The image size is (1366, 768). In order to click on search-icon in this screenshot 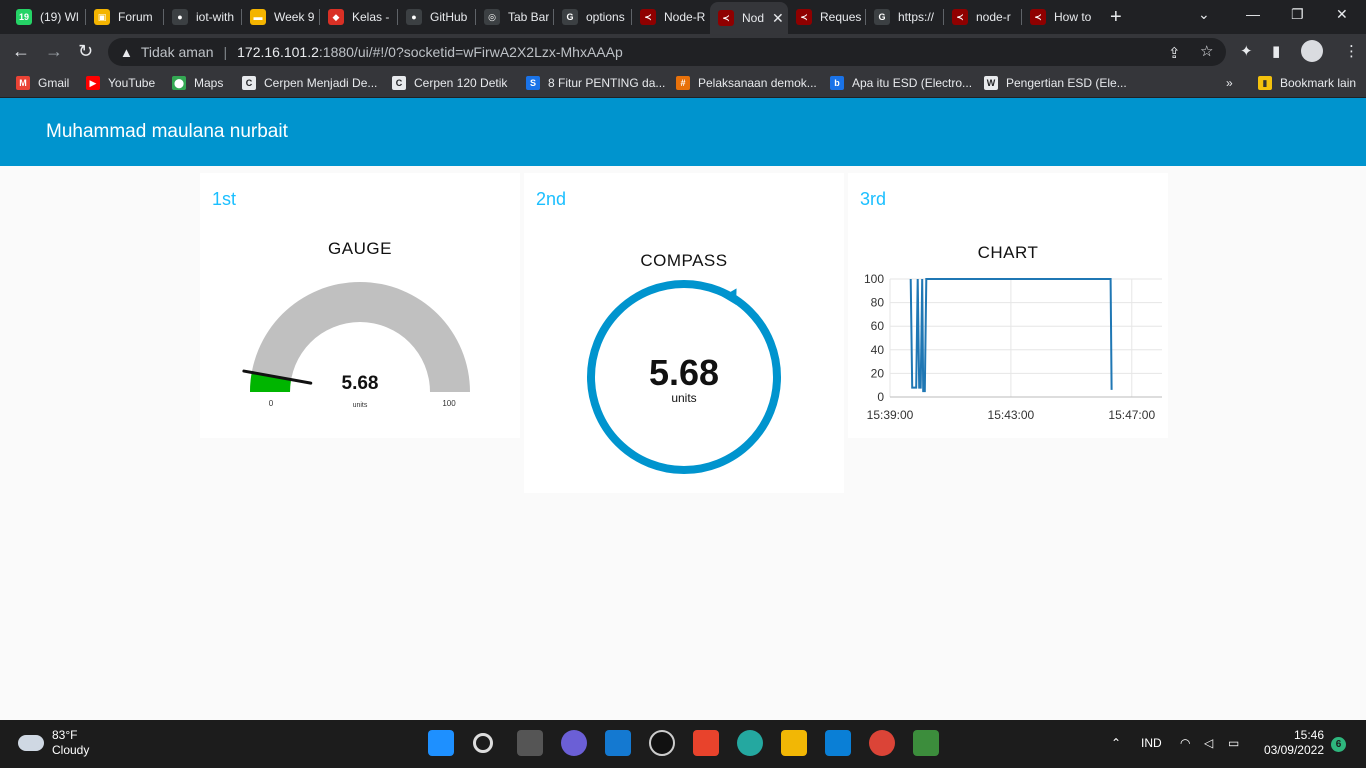, I will do `click(483, 743)`.